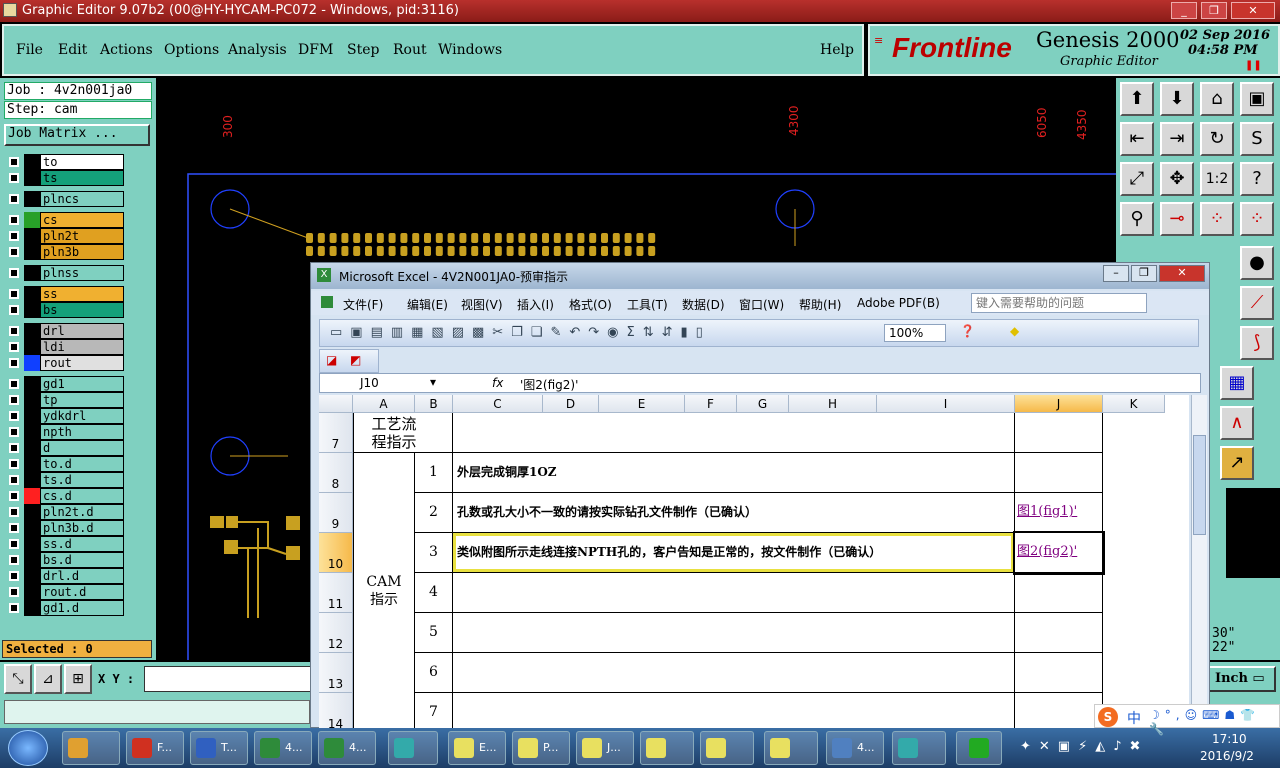 The width and height of the screenshot is (1280, 768). What do you see at coordinates (1059, 553) in the screenshot?
I see `item-ref-cell: 图2(fig2)'` at bounding box center [1059, 553].